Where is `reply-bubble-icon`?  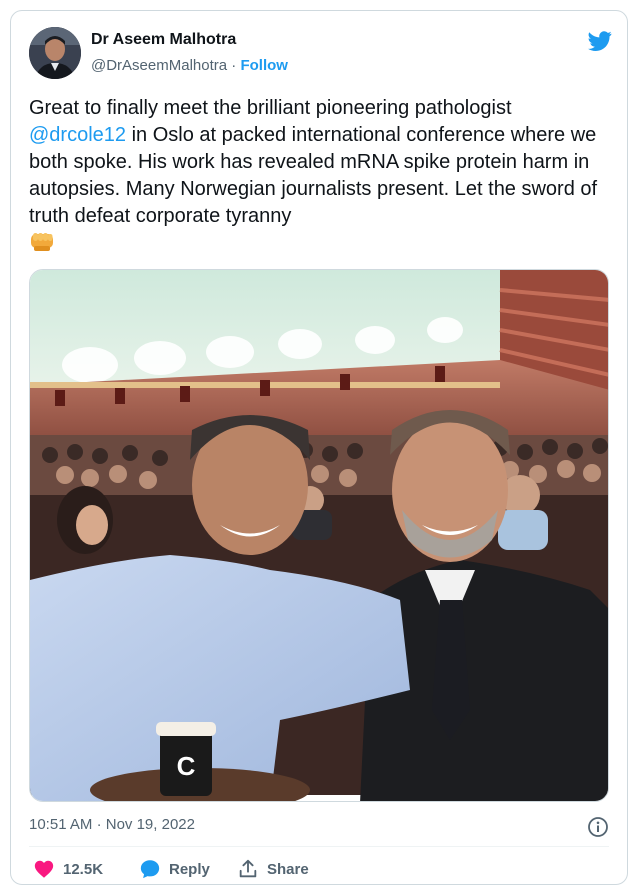 reply-bubble-icon is located at coordinates (150, 869).